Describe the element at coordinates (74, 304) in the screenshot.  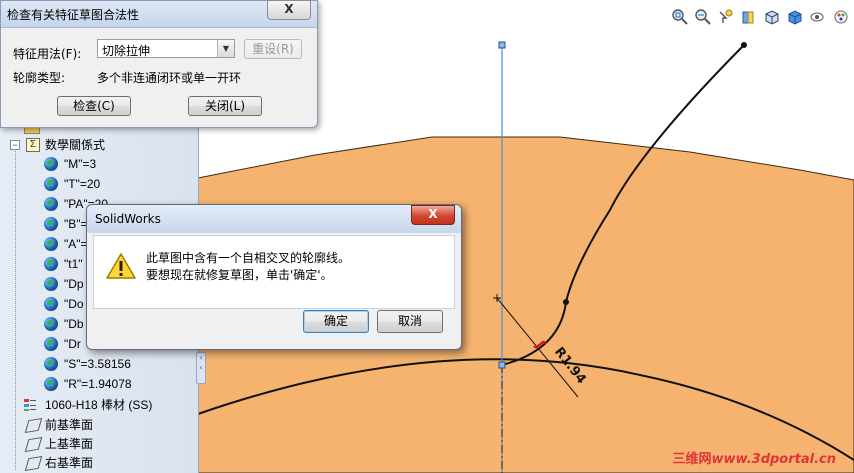
I see `equation-label: "Do` at that location.